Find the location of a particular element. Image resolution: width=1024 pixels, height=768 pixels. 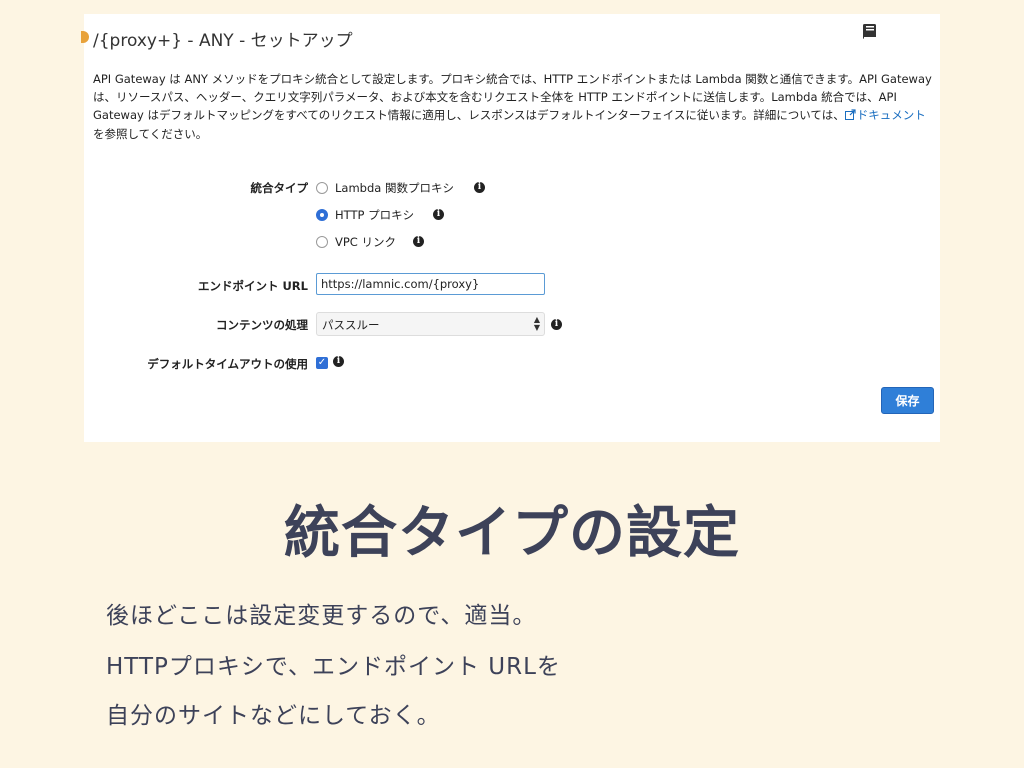

option-http-proxy-label: HTTP プロキシ is located at coordinates (375, 215).